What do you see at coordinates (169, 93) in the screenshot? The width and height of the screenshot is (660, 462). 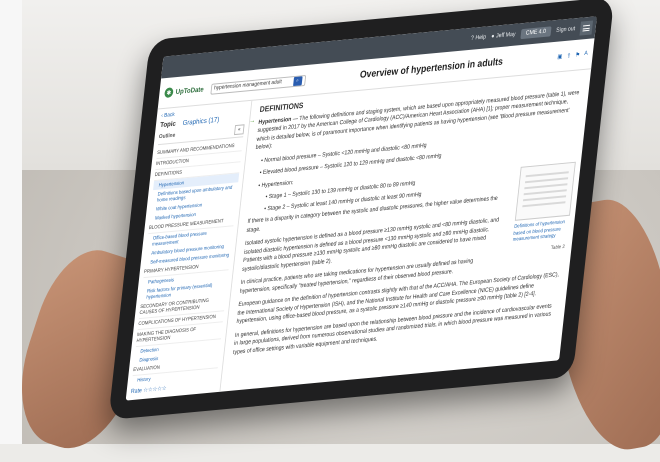 I see `logo-icon: ✱` at bounding box center [169, 93].